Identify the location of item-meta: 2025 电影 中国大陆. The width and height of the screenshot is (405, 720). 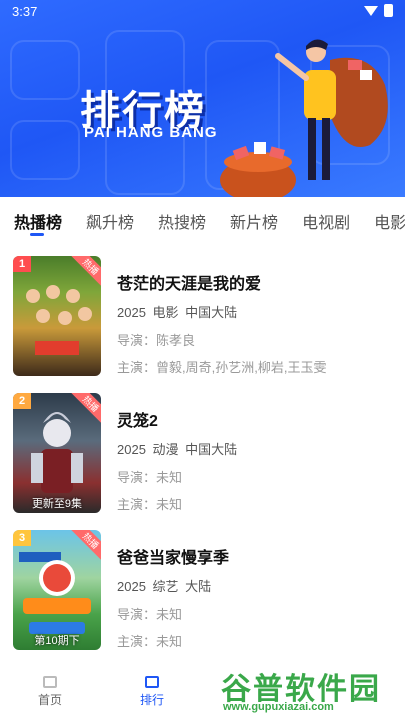
(177, 312).